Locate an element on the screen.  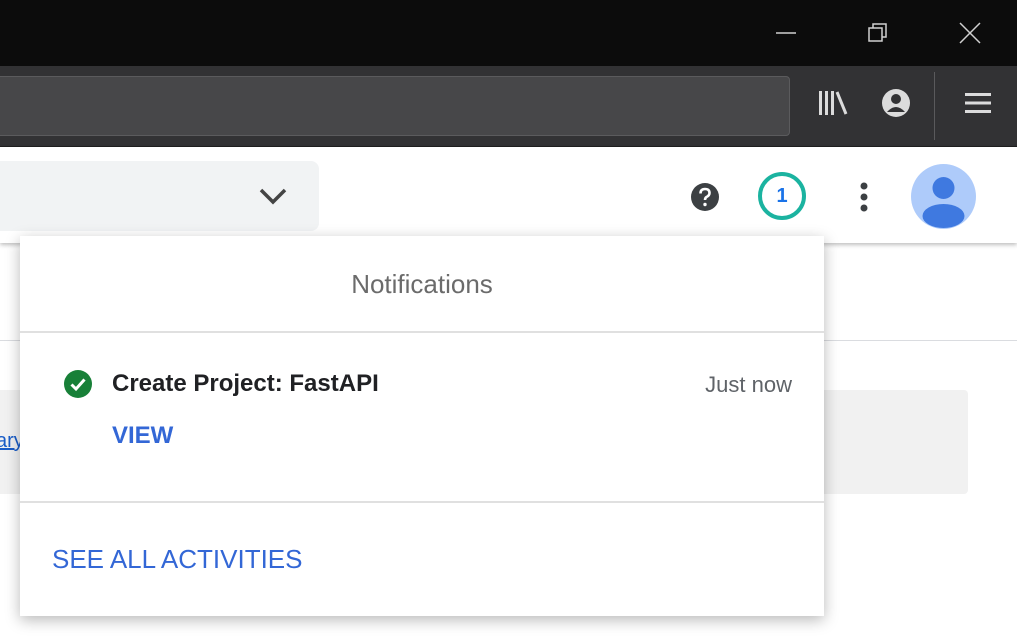
more-vert-icon is located at coordinates (864, 197).